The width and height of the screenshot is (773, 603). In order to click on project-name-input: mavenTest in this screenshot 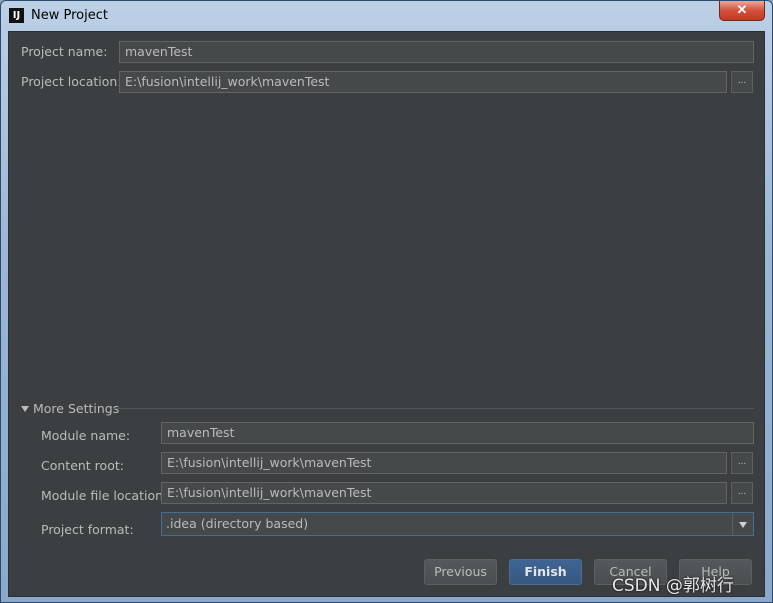, I will do `click(436, 52)`.